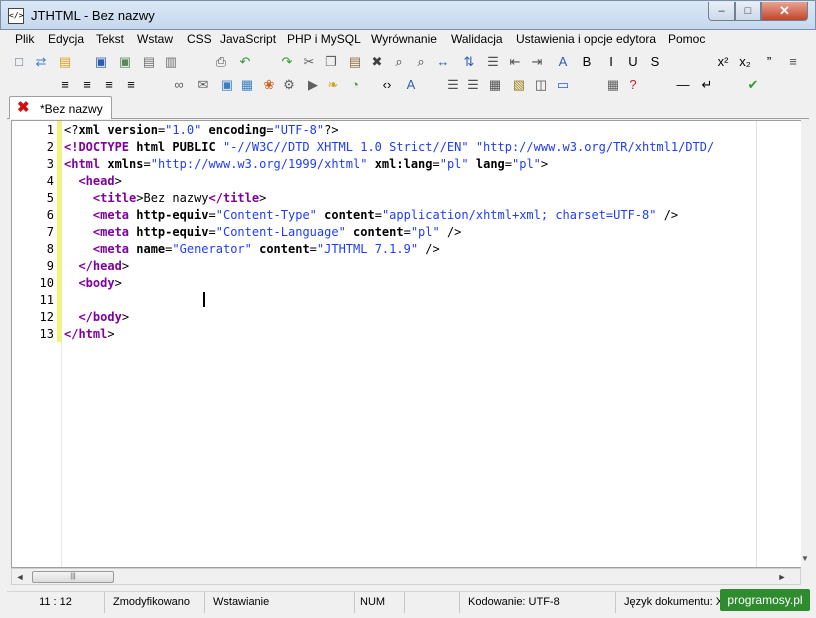 The width and height of the screenshot is (816, 618). I want to click on email-icon: ✉, so click(203, 85).